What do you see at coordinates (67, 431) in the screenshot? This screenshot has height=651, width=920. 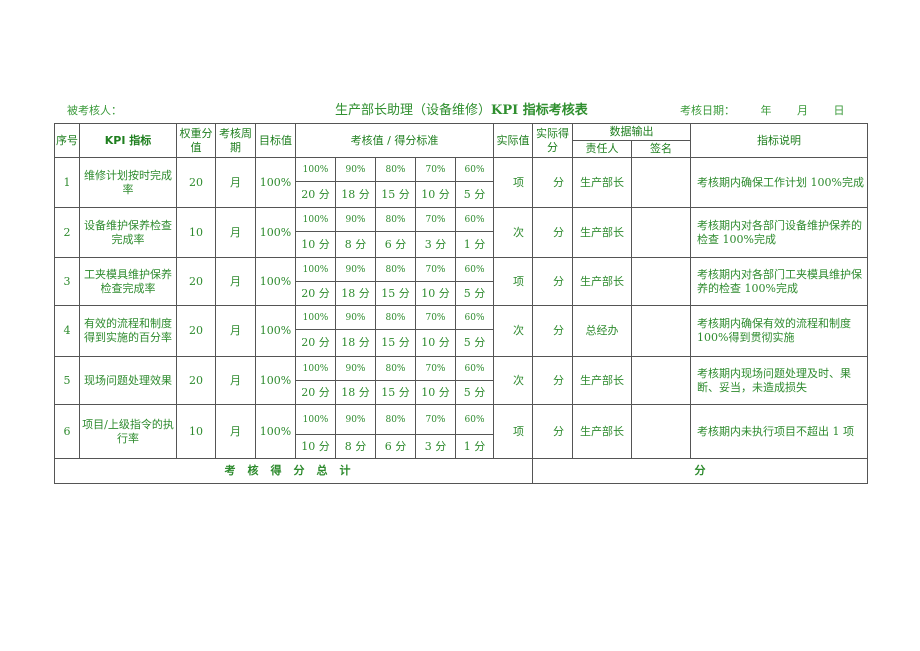 I see `row-seq: 6` at bounding box center [67, 431].